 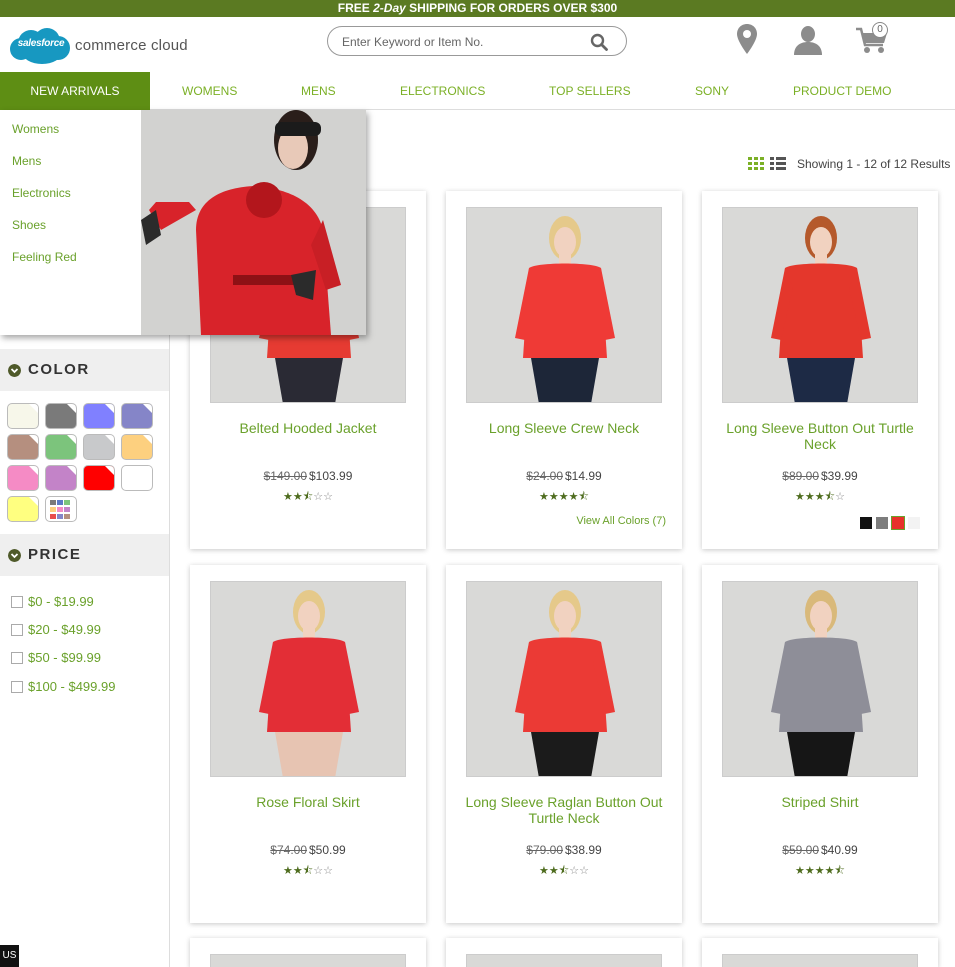 I want to click on product-price: $79.00 $38.99, so click(x=564, y=850).